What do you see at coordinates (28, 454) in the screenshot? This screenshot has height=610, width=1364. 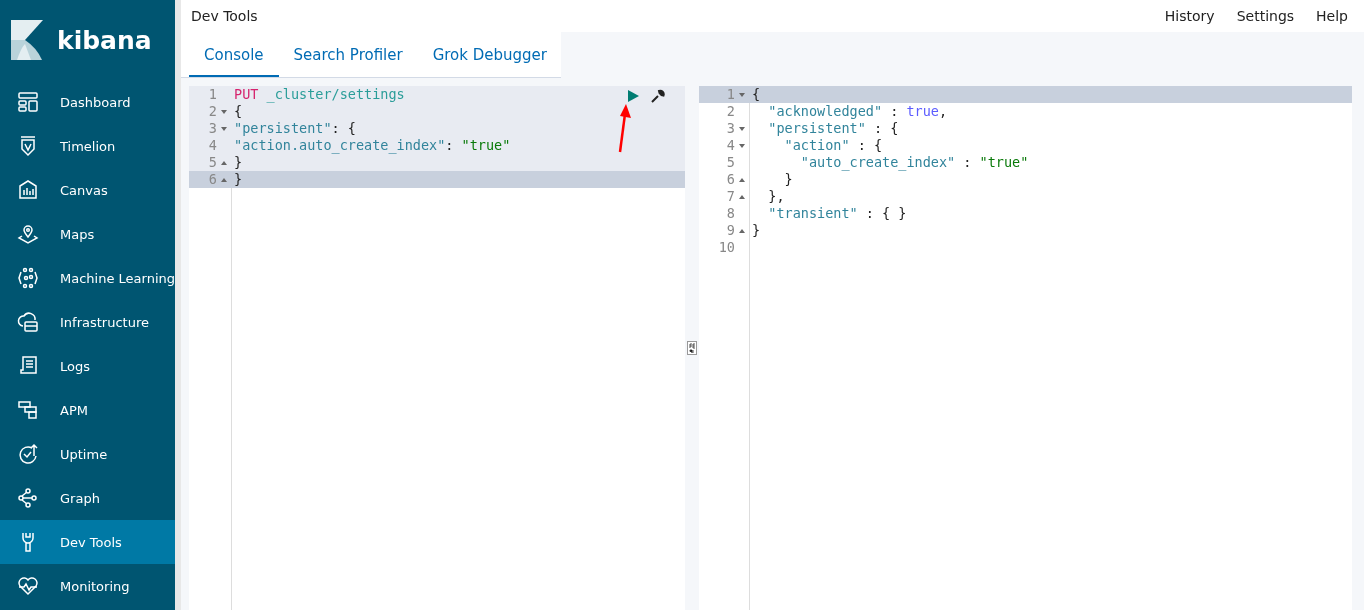 I see `check-circle-icon` at bounding box center [28, 454].